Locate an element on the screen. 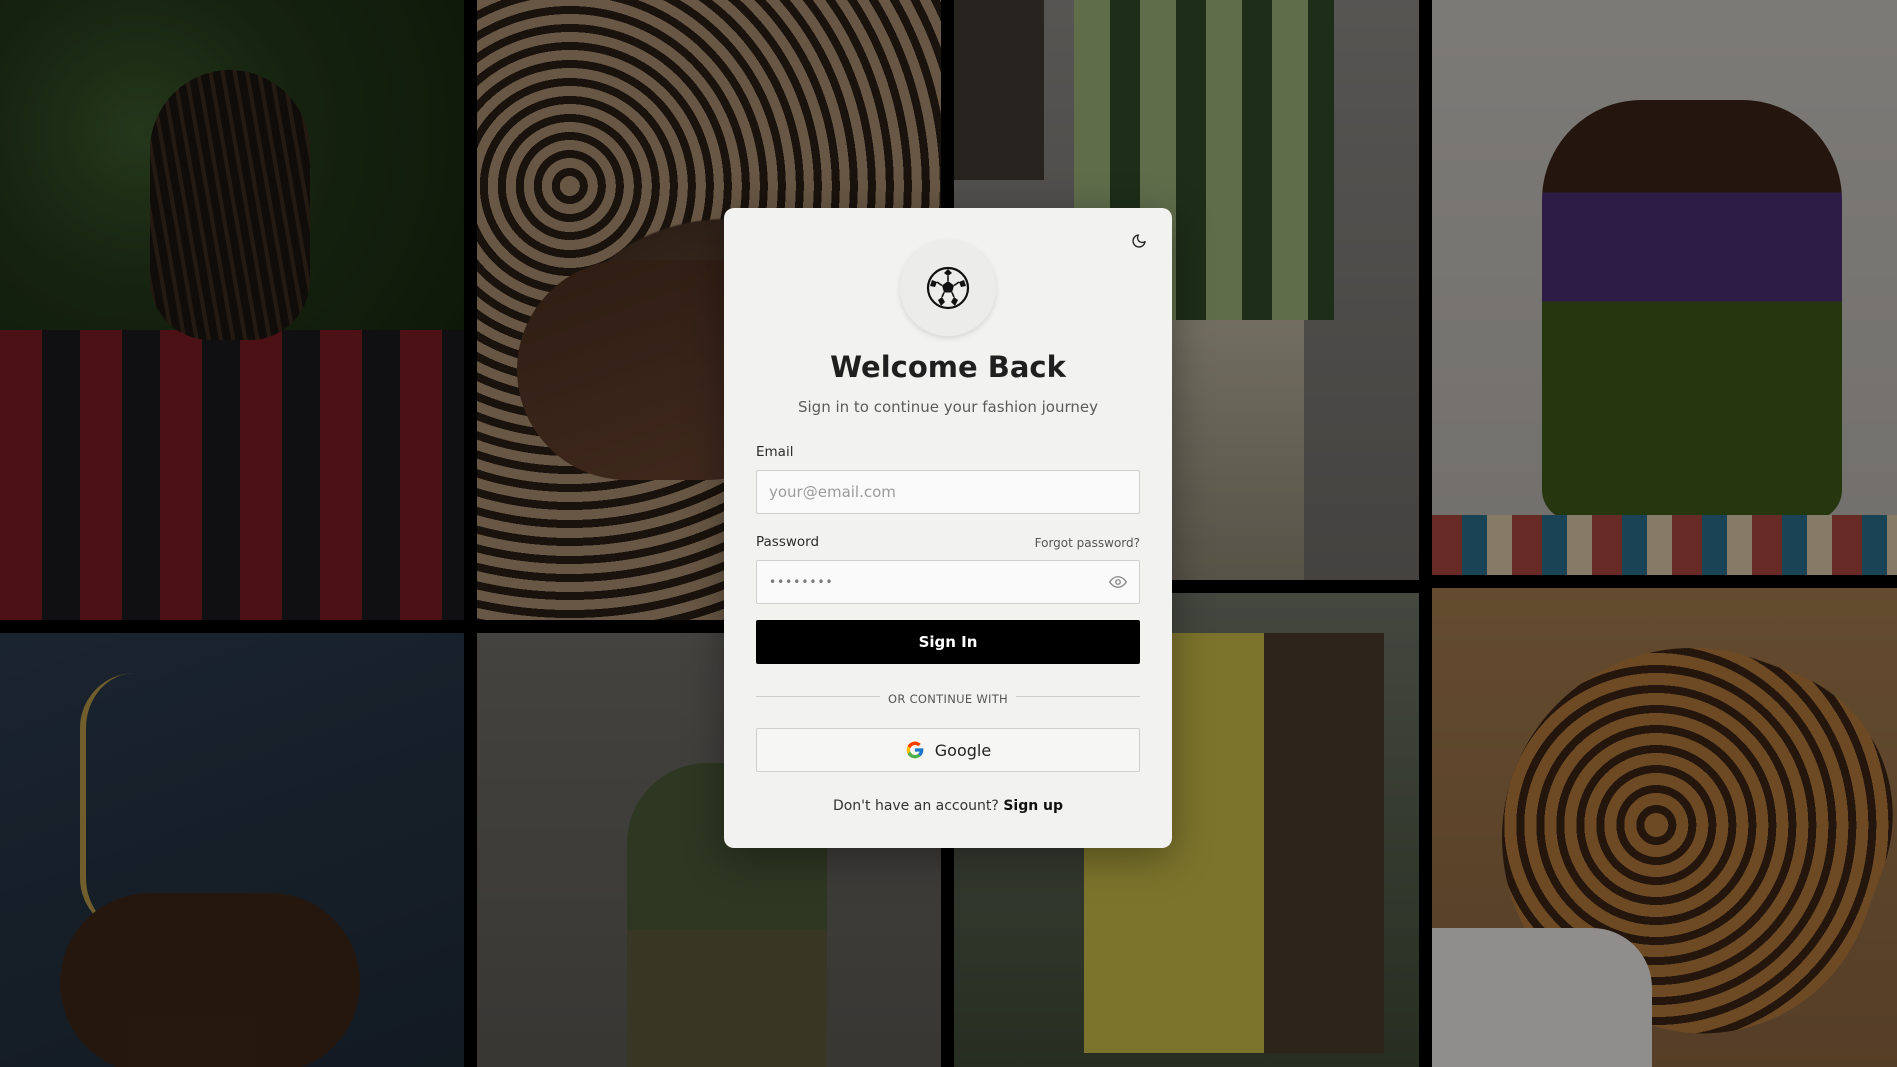 The image size is (1897, 1067). logo is located at coordinates (948, 288).